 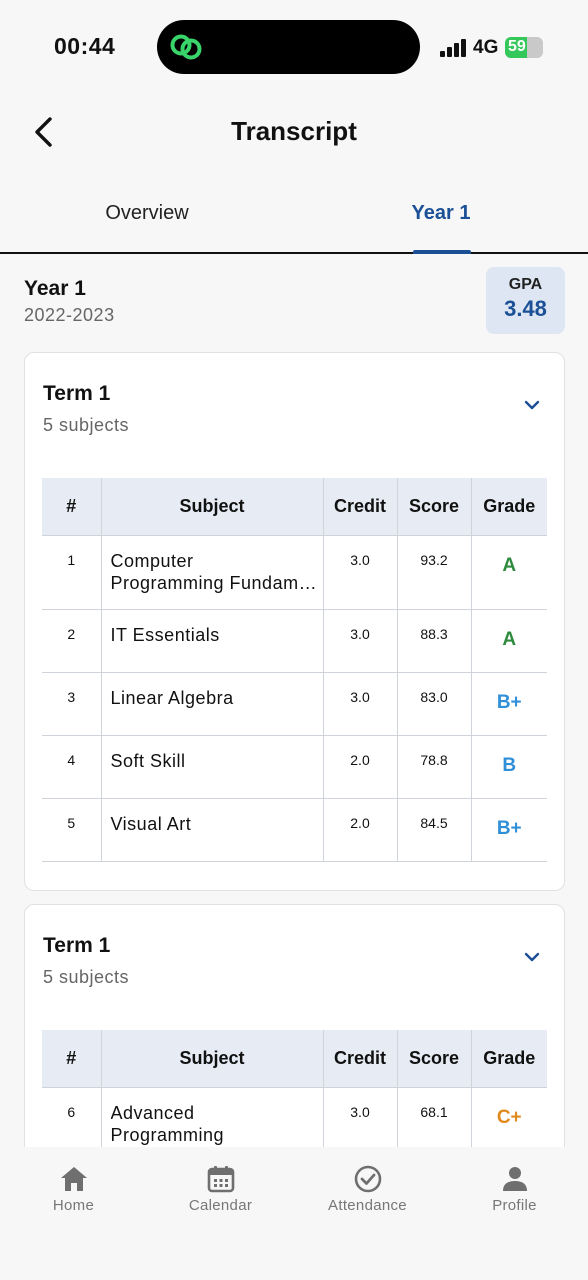 I want to click on nav-label: Profile, so click(x=514, y=1205).